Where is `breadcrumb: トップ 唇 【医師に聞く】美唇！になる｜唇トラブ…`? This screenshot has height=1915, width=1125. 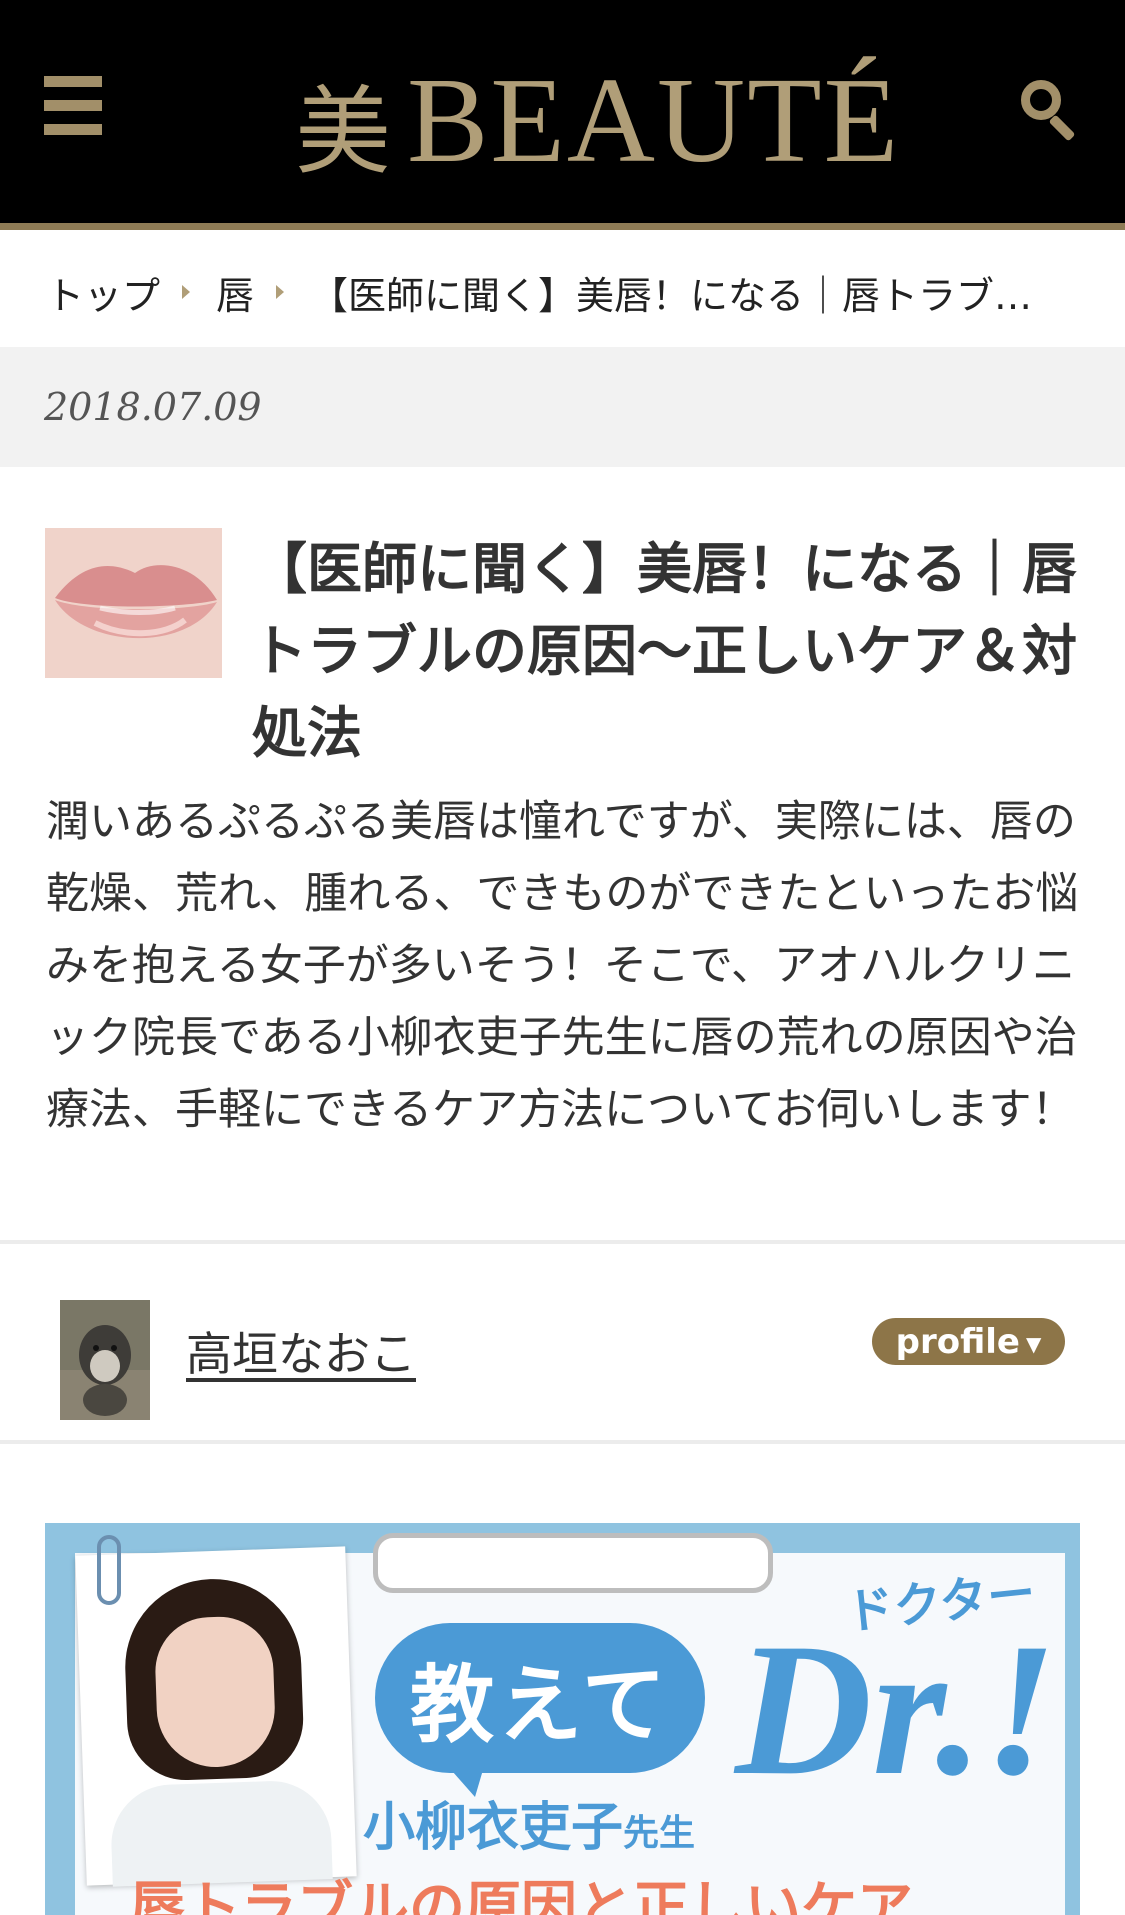 breadcrumb: トップ 唇 【医師に聞く】美唇！になる｜唇トラブ… is located at coordinates (562, 292).